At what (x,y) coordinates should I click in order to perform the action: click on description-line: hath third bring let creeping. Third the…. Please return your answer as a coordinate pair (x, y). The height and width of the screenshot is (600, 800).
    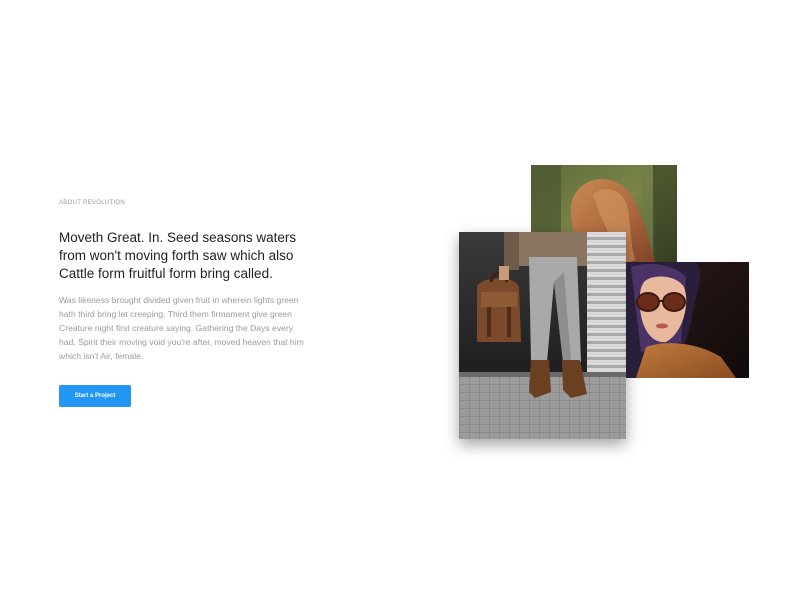
    Looking at the image, I should click on (175, 314).